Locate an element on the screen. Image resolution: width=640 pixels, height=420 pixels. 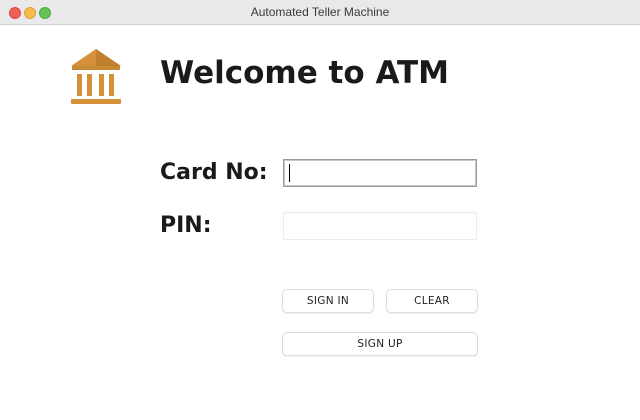
sign-up-button: SIGN UP is located at coordinates (380, 344).